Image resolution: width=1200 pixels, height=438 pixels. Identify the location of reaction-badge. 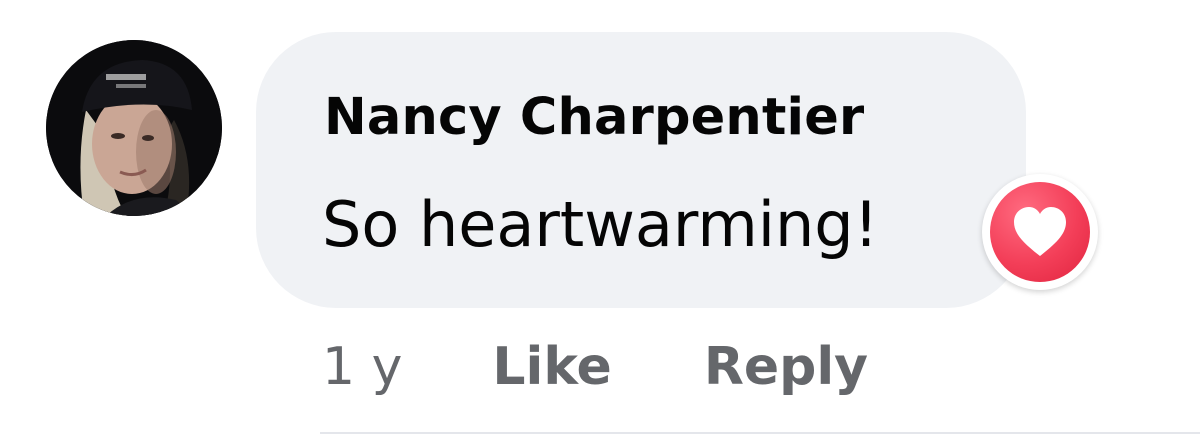
(1040, 232).